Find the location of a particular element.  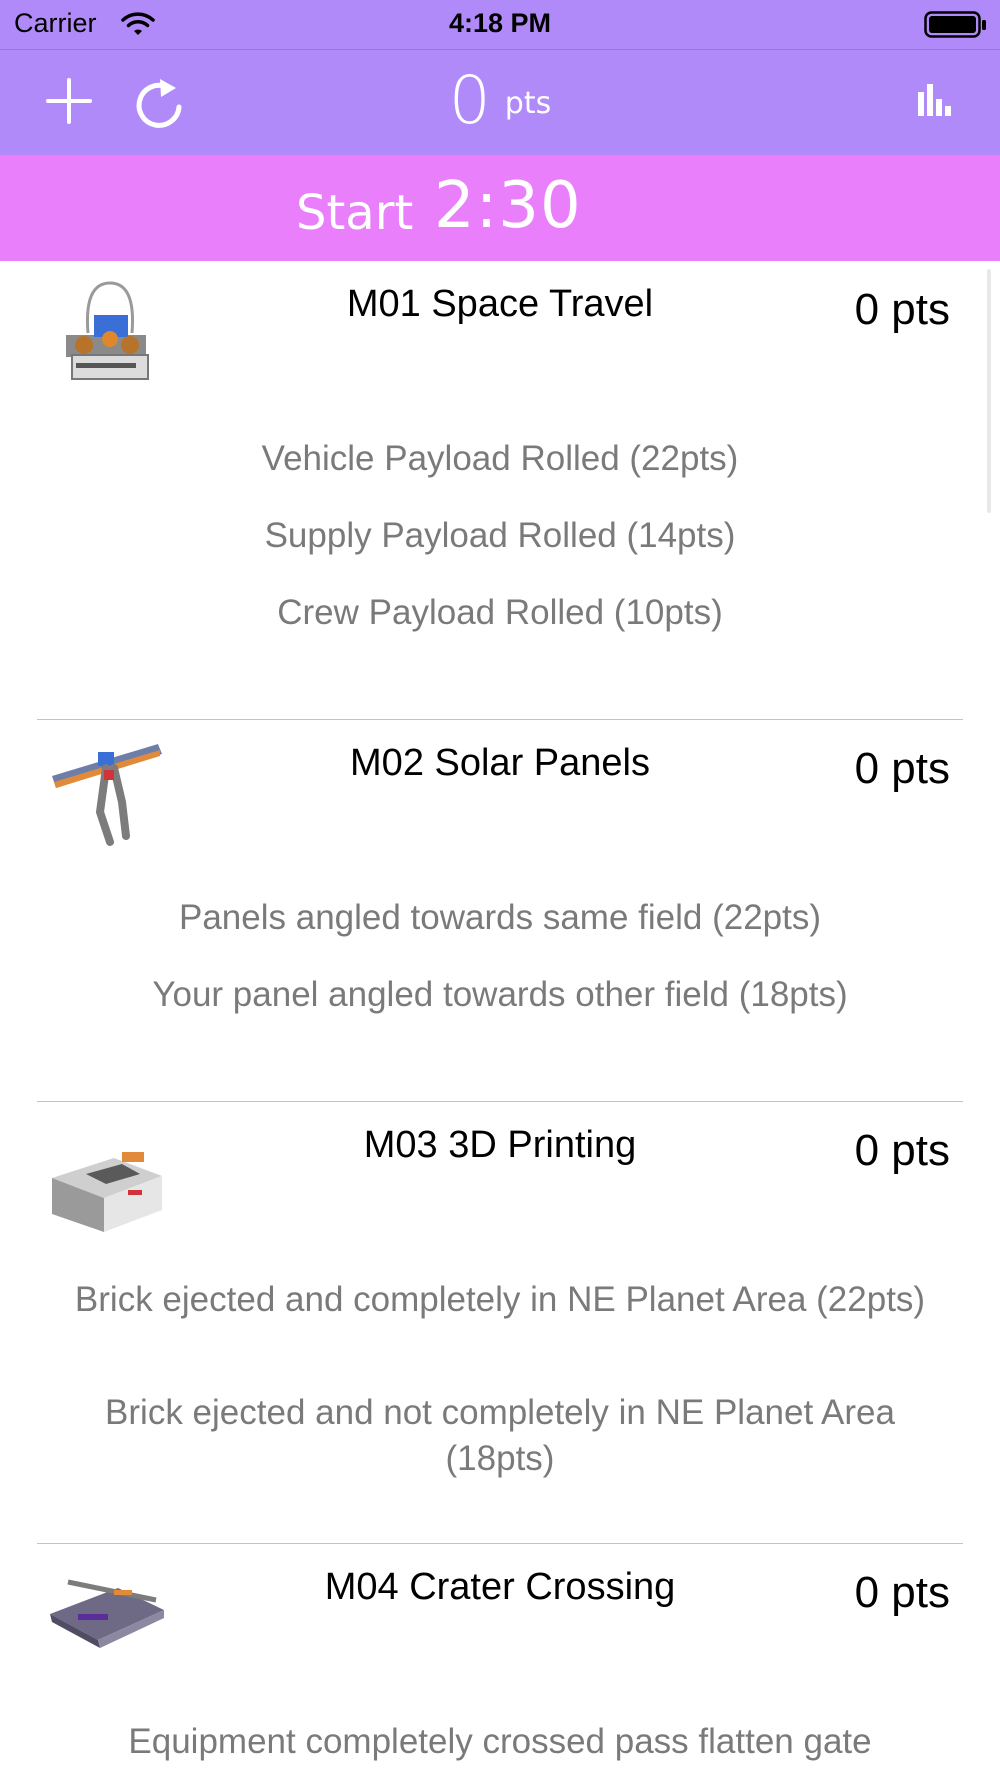

nav-bar: 0 pts is located at coordinates (500, 102).